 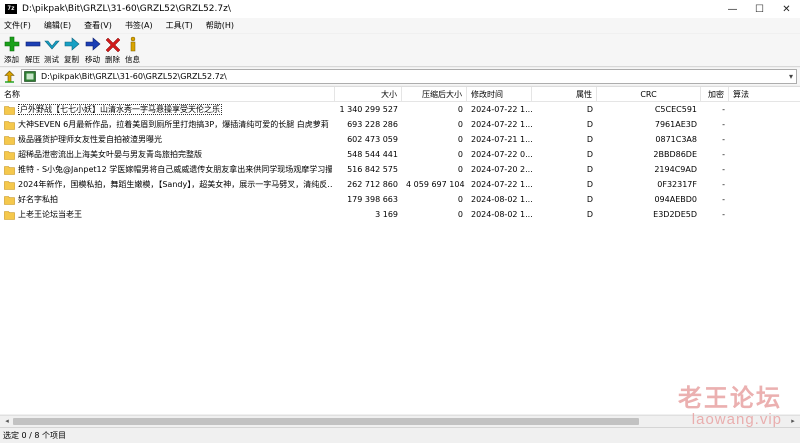 I want to click on cell-size: 1 340 299 527, so click(x=368, y=109).